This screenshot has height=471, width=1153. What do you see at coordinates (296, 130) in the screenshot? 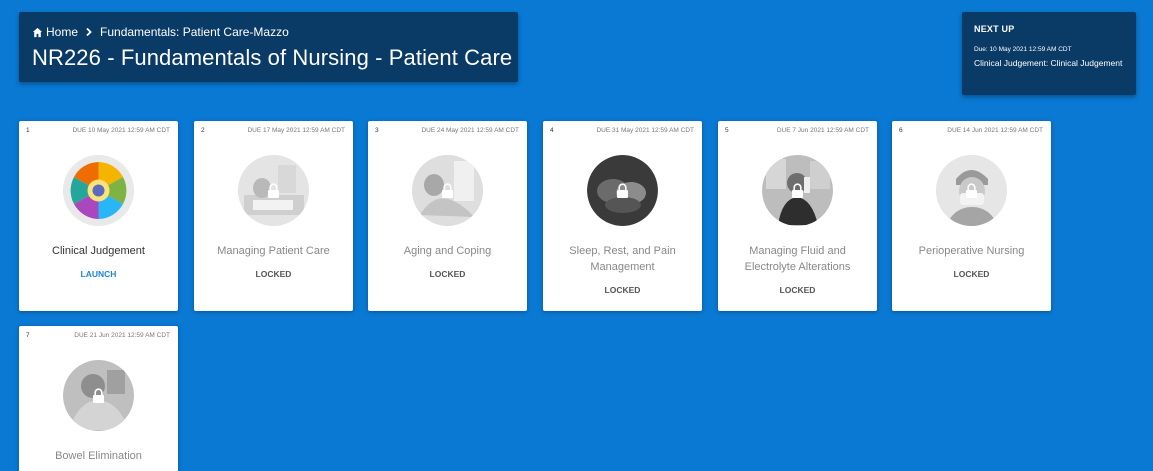
I see `module-due-date: DUE 17 May 2021 12:59 AM CDT` at bounding box center [296, 130].